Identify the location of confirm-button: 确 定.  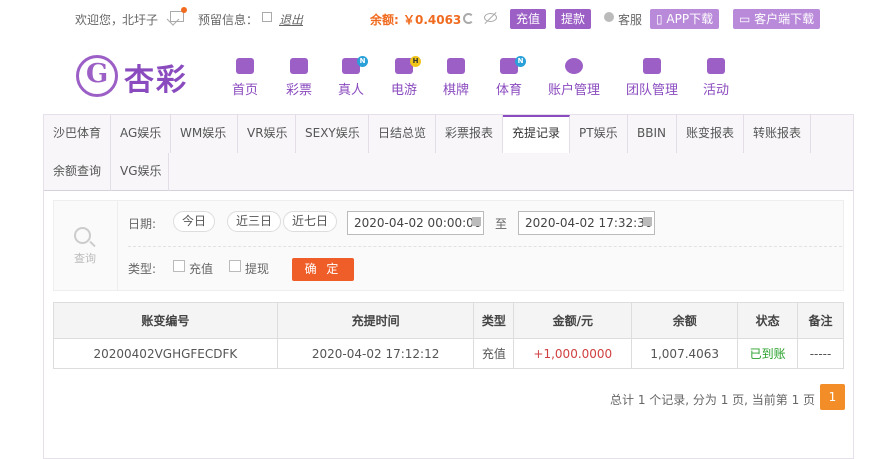
(323, 269).